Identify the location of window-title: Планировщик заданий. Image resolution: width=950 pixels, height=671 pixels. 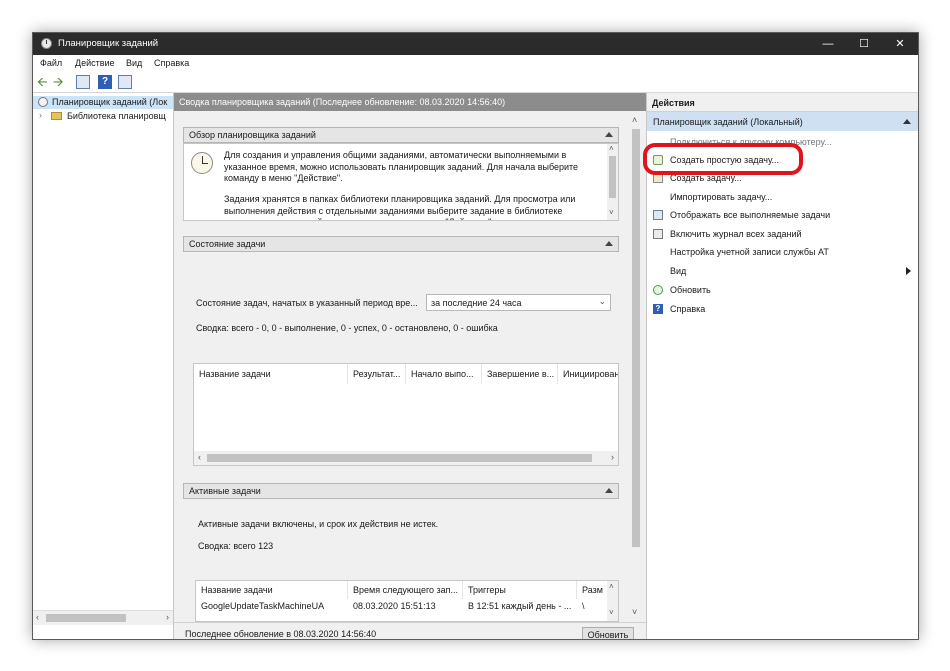
(108, 43).